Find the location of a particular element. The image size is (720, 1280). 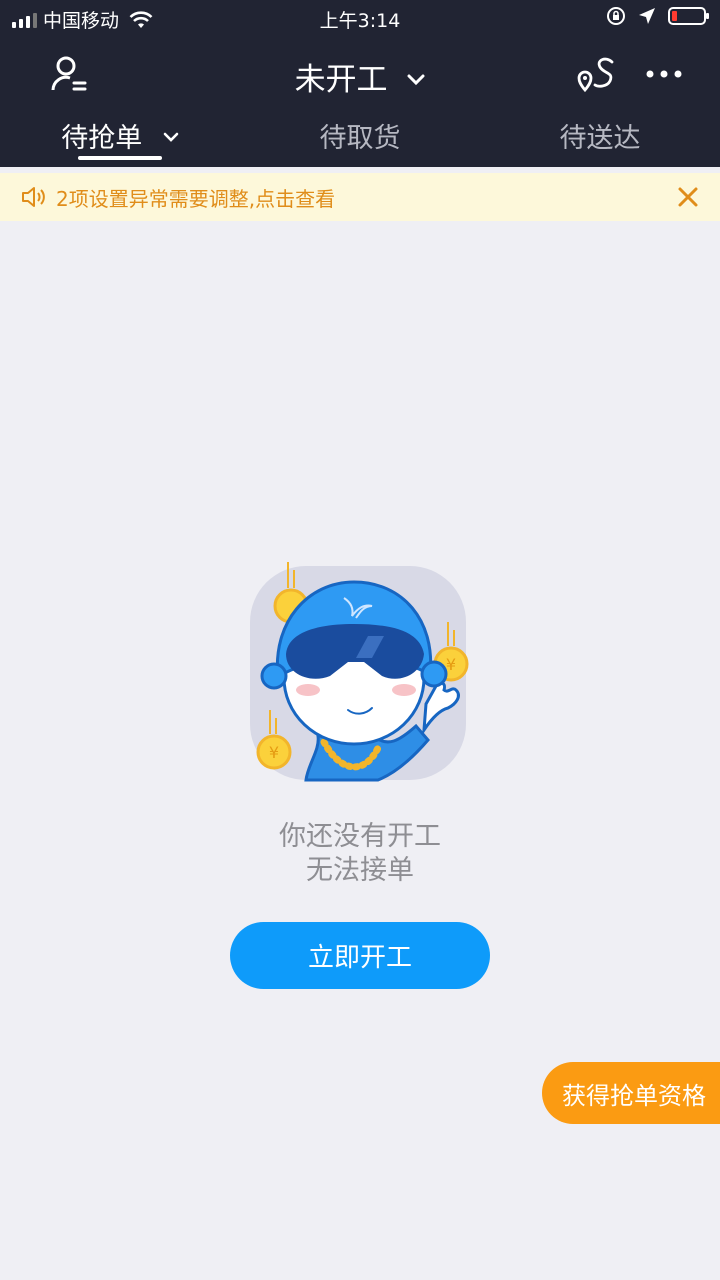

status-bar: 中国移动 上午3:14 is located at coordinates (360, 19).